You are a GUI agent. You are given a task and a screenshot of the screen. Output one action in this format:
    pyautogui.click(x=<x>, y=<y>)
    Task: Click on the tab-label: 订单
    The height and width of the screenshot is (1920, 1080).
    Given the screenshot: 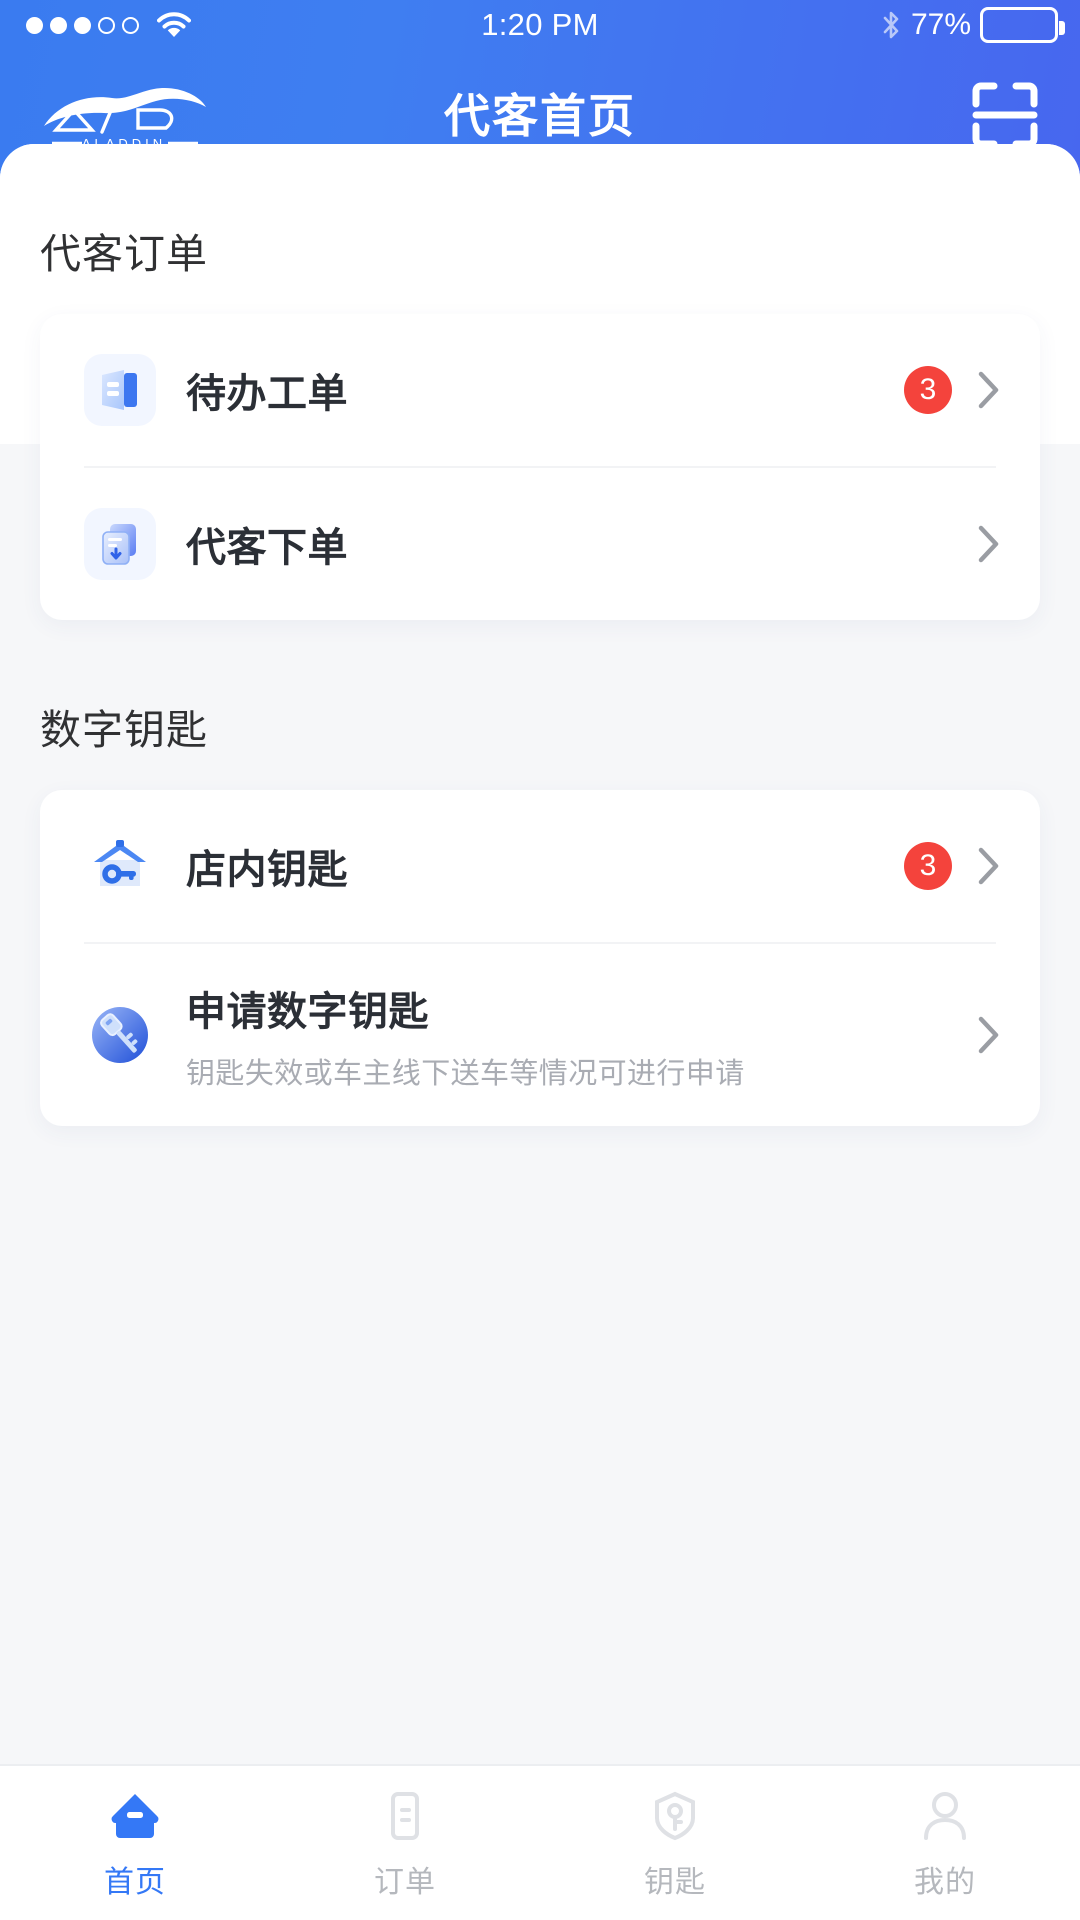 What is the action you would take?
    pyautogui.click(x=405, y=1882)
    